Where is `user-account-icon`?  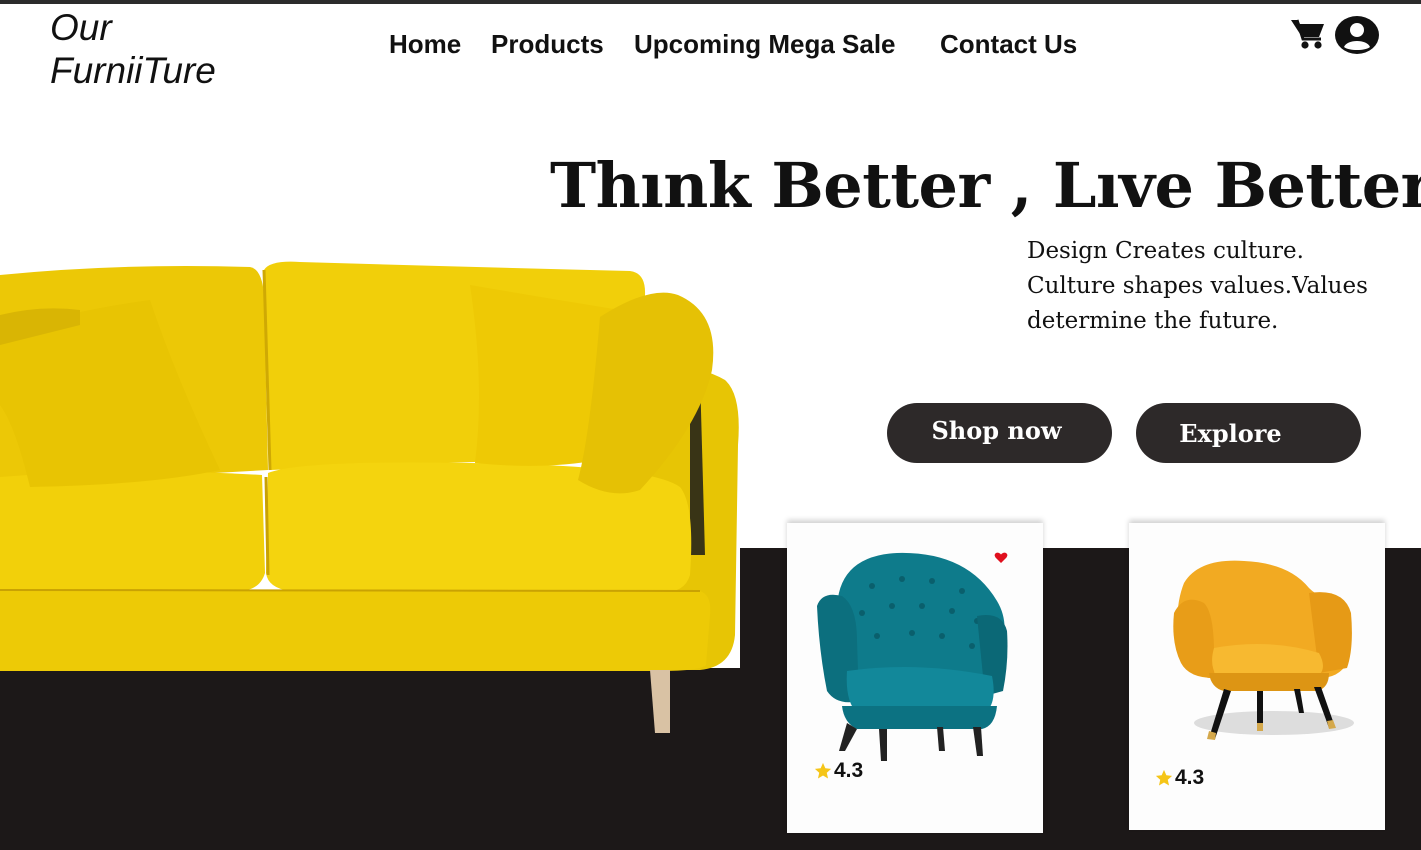
user-account-icon is located at coordinates (1357, 35).